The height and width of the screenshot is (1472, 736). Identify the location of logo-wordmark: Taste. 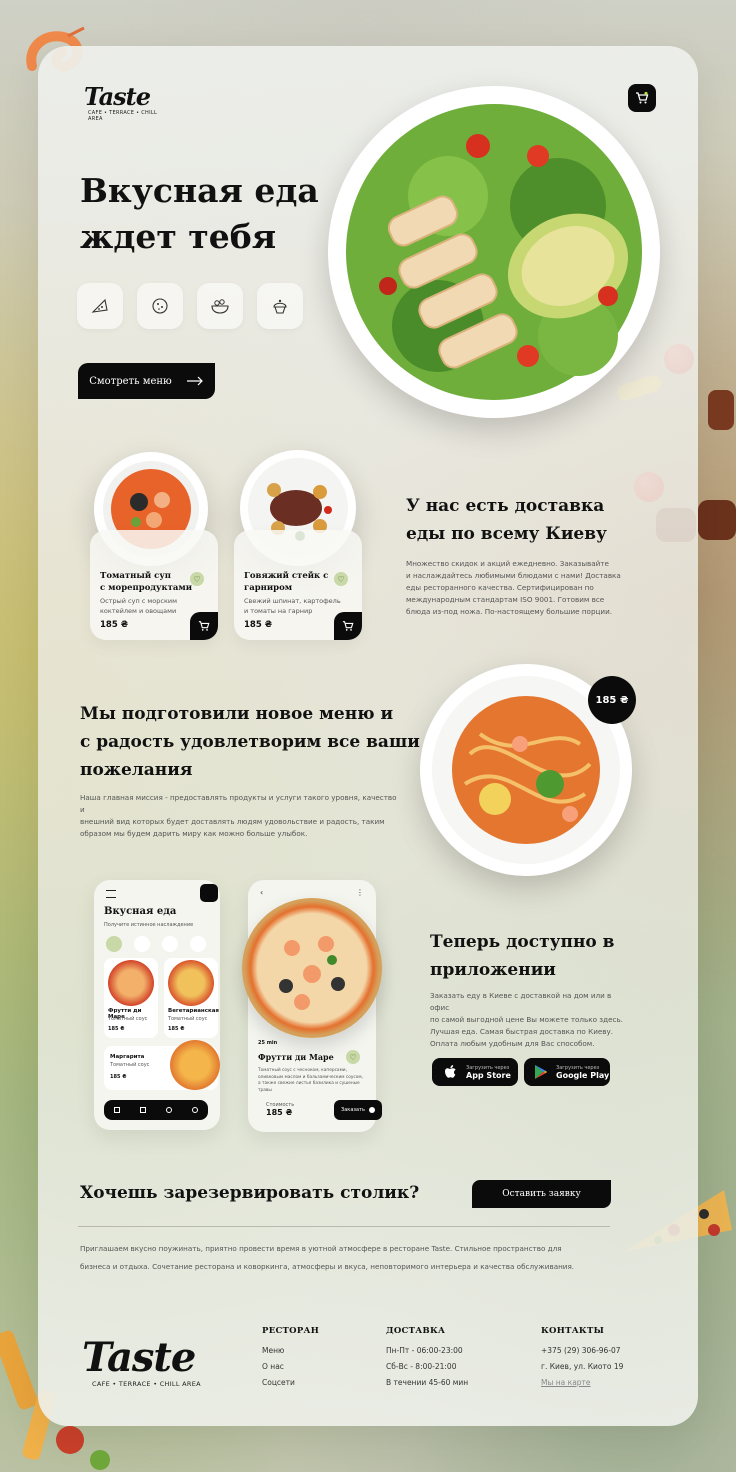
(117, 96).